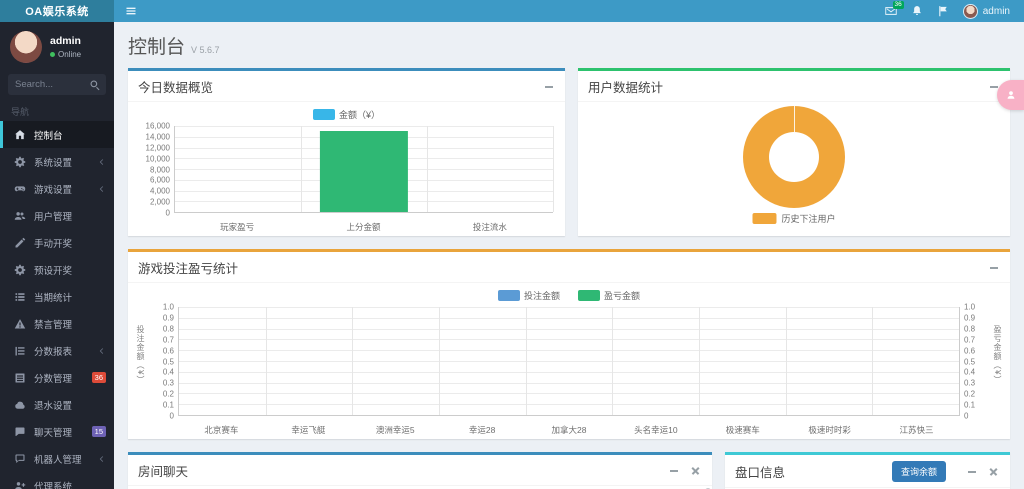  Describe the element at coordinates (46, 84) in the screenshot. I see `search-input` at that location.